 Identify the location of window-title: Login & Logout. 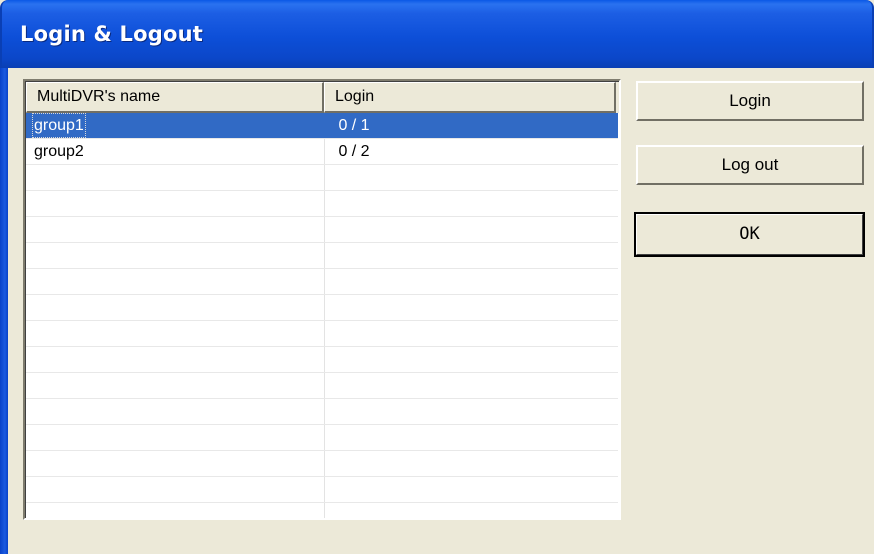
(111, 34).